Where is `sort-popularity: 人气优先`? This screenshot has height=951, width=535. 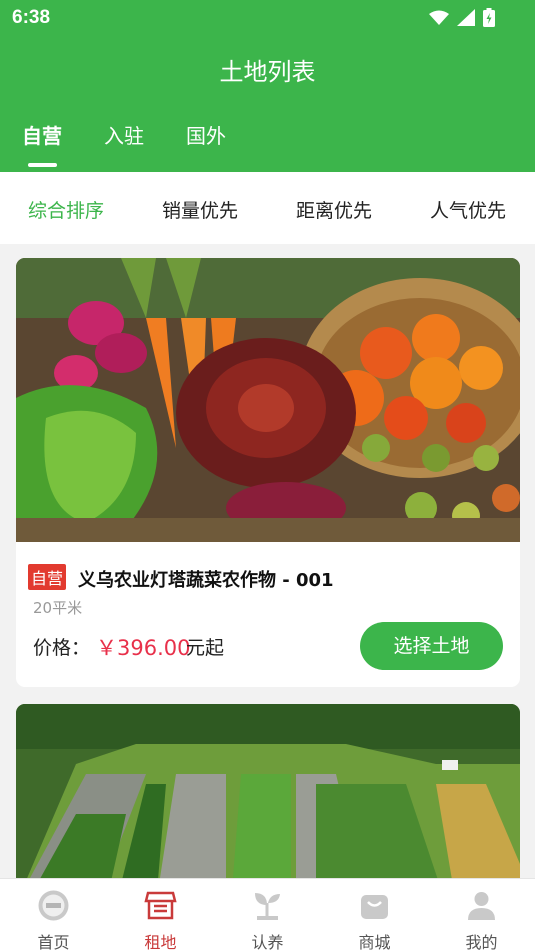
sort-popularity: 人气优先 is located at coordinates (468, 209).